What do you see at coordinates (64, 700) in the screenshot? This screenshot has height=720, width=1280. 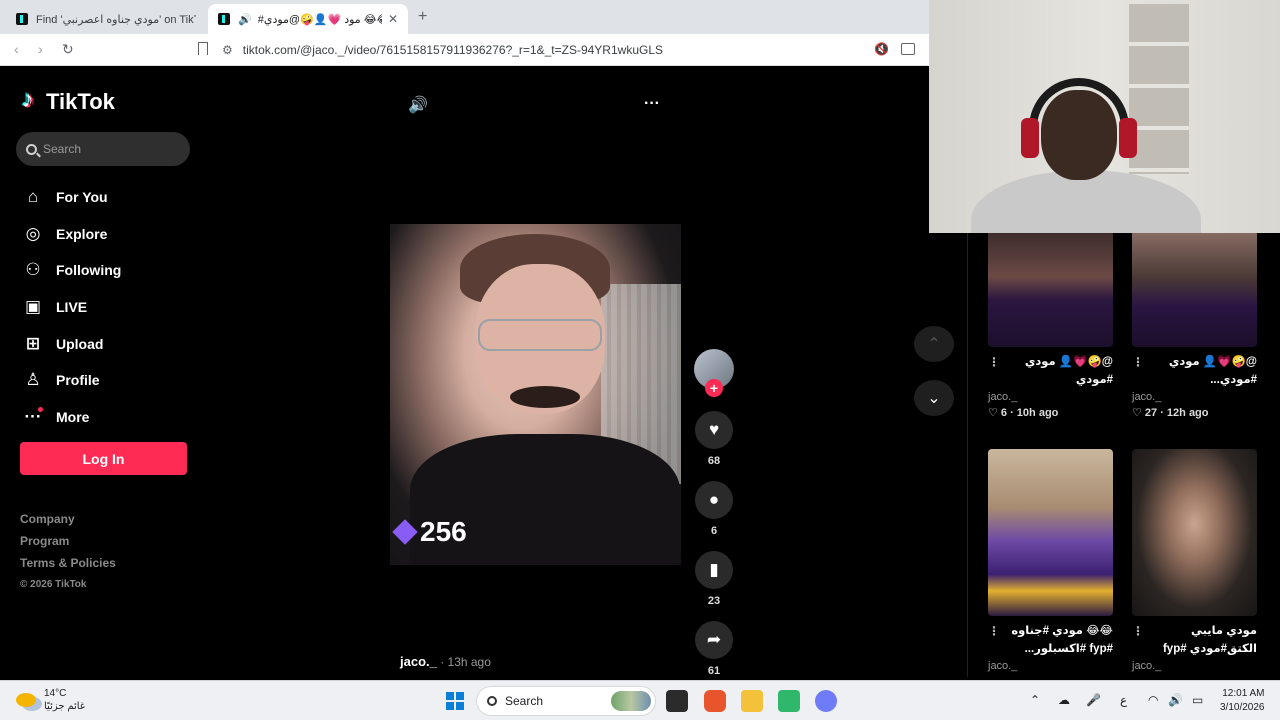 I see `weather-text: 14°C غائم جزئيًا` at bounding box center [64, 700].